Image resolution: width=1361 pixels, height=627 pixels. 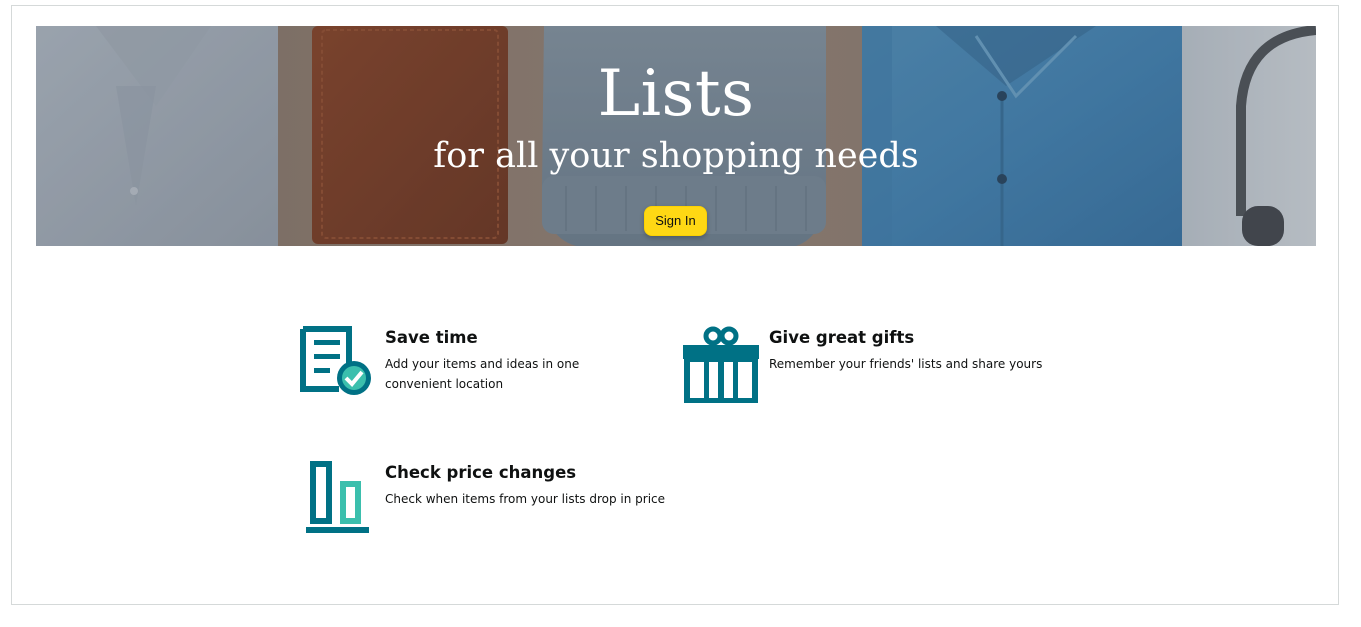 What do you see at coordinates (842, 337) in the screenshot?
I see `feature-title: Give great gifts` at bounding box center [842, 337].